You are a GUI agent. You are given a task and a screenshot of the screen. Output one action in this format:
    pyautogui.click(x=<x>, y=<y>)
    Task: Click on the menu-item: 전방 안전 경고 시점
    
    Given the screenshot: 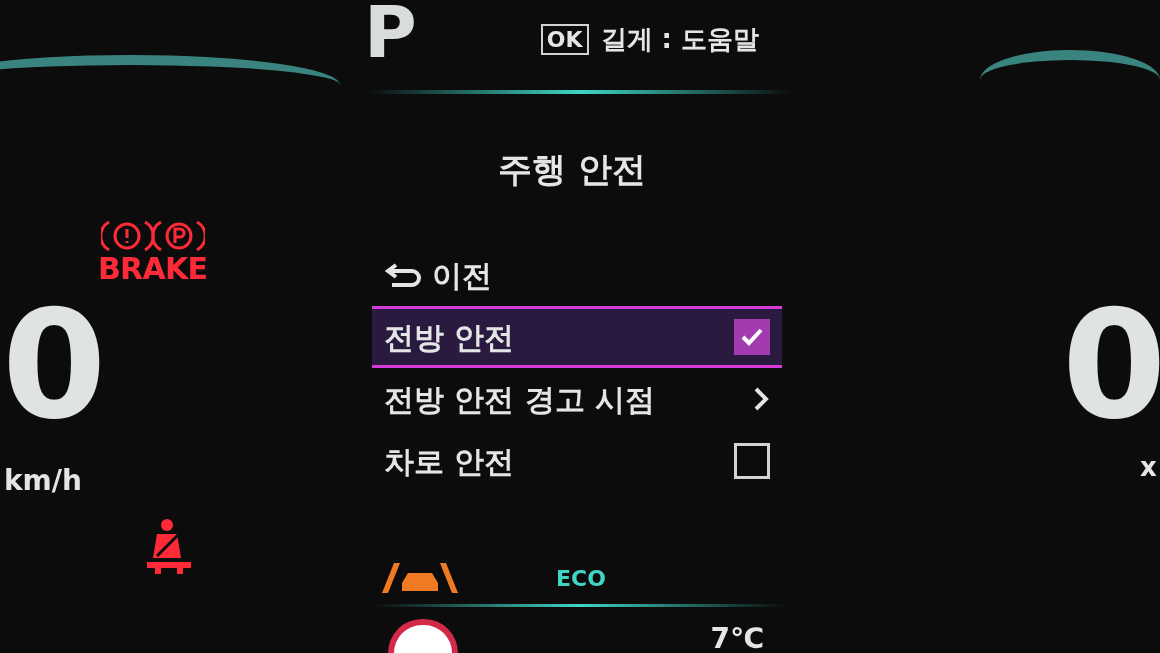 What is the action you would take?
    pyautogui.click(x=577, y=399)
    